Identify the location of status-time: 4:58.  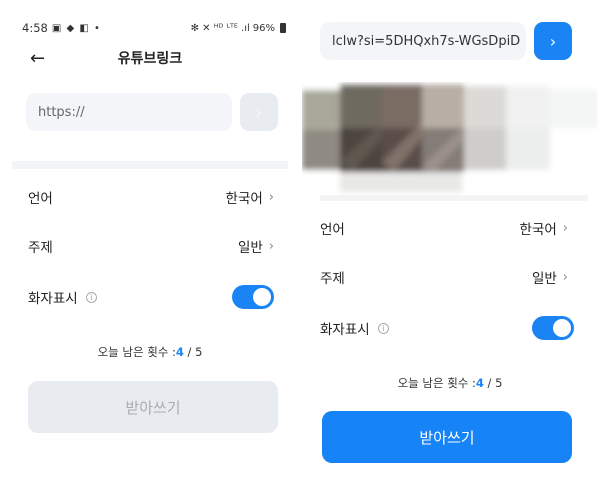
(35, 28).